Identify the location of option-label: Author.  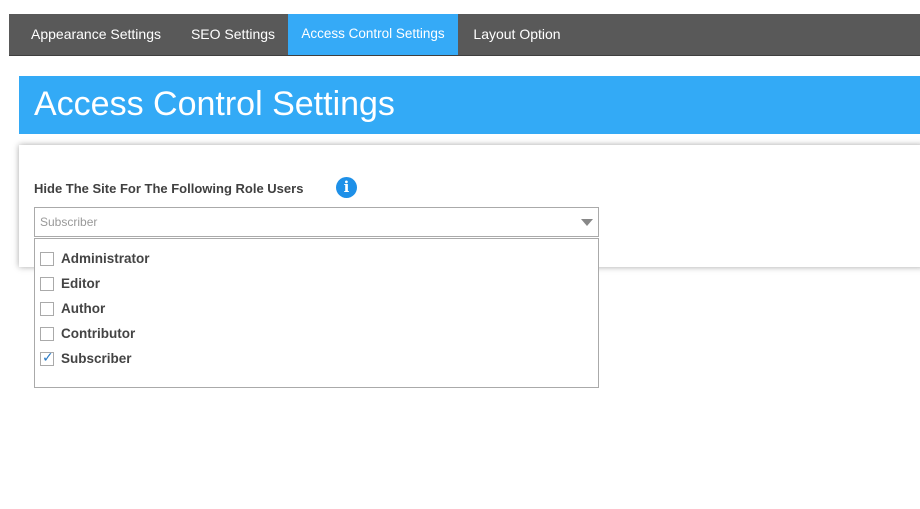
(83, 308).